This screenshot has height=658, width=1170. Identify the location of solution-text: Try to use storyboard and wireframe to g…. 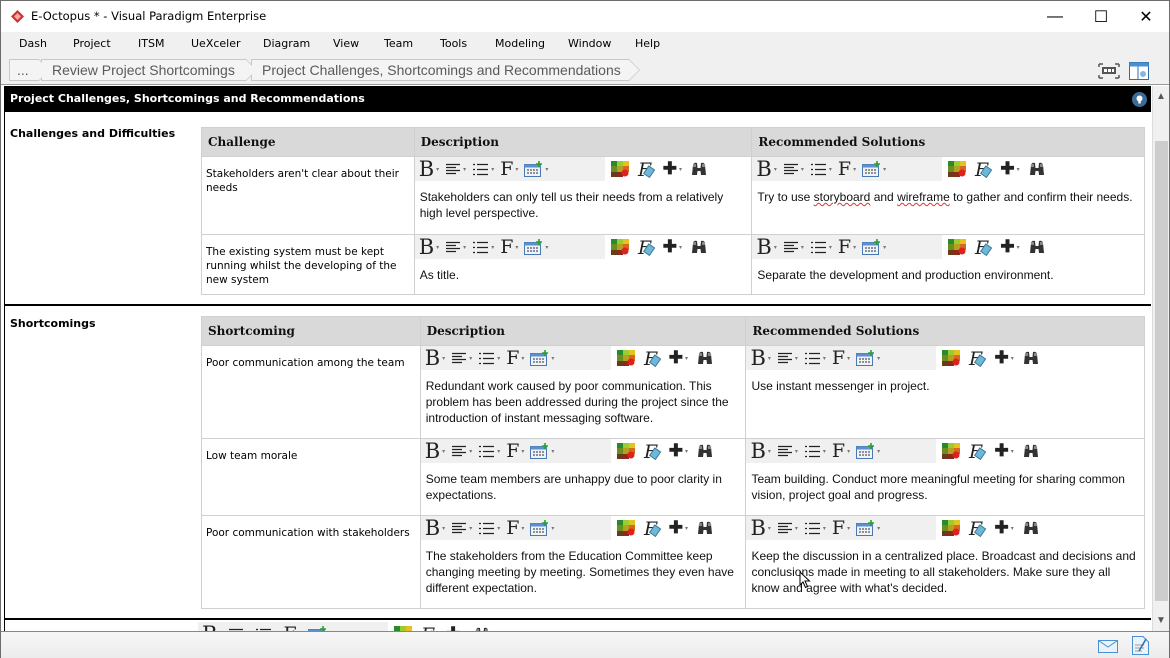
(948, 197).